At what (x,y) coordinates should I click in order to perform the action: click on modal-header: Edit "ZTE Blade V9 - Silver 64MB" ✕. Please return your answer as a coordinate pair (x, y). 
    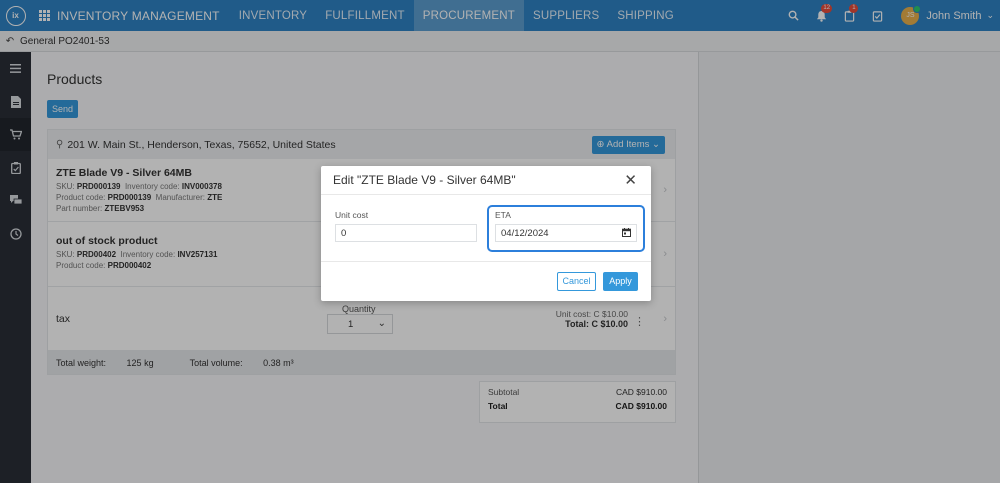
    Looking at the image, I should click on (486, 180).